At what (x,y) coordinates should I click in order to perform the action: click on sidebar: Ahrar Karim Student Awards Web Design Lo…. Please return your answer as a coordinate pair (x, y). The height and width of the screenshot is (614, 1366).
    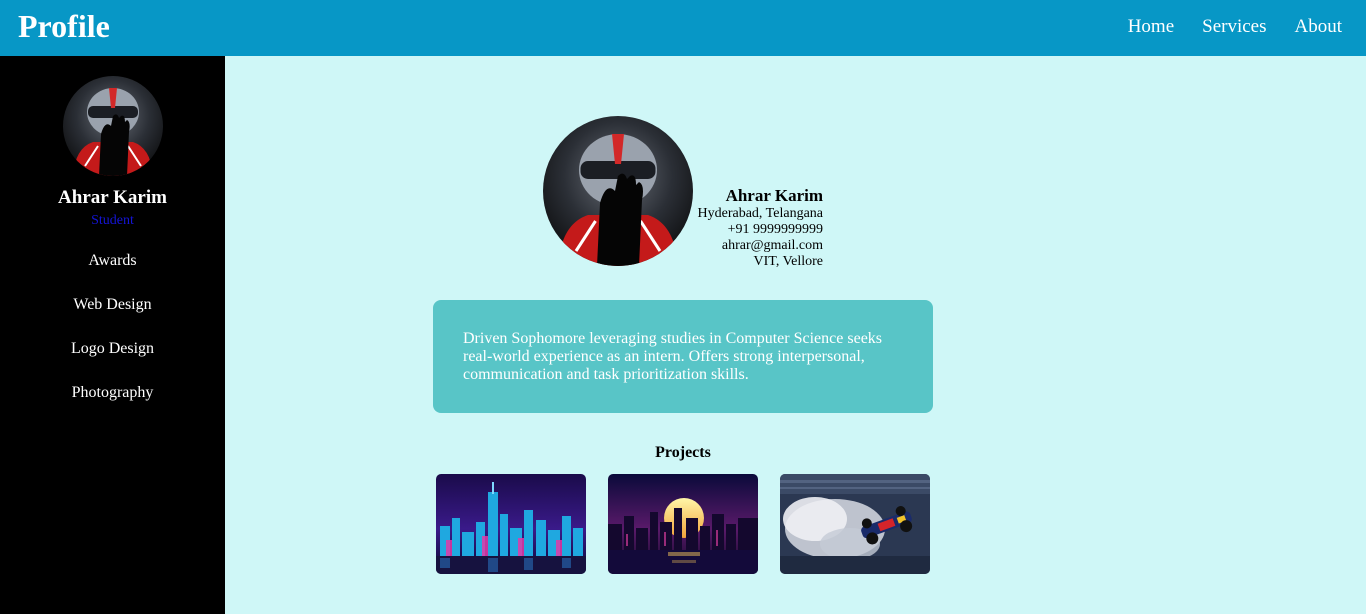
    Looking at the image, I should click on (112, 335).